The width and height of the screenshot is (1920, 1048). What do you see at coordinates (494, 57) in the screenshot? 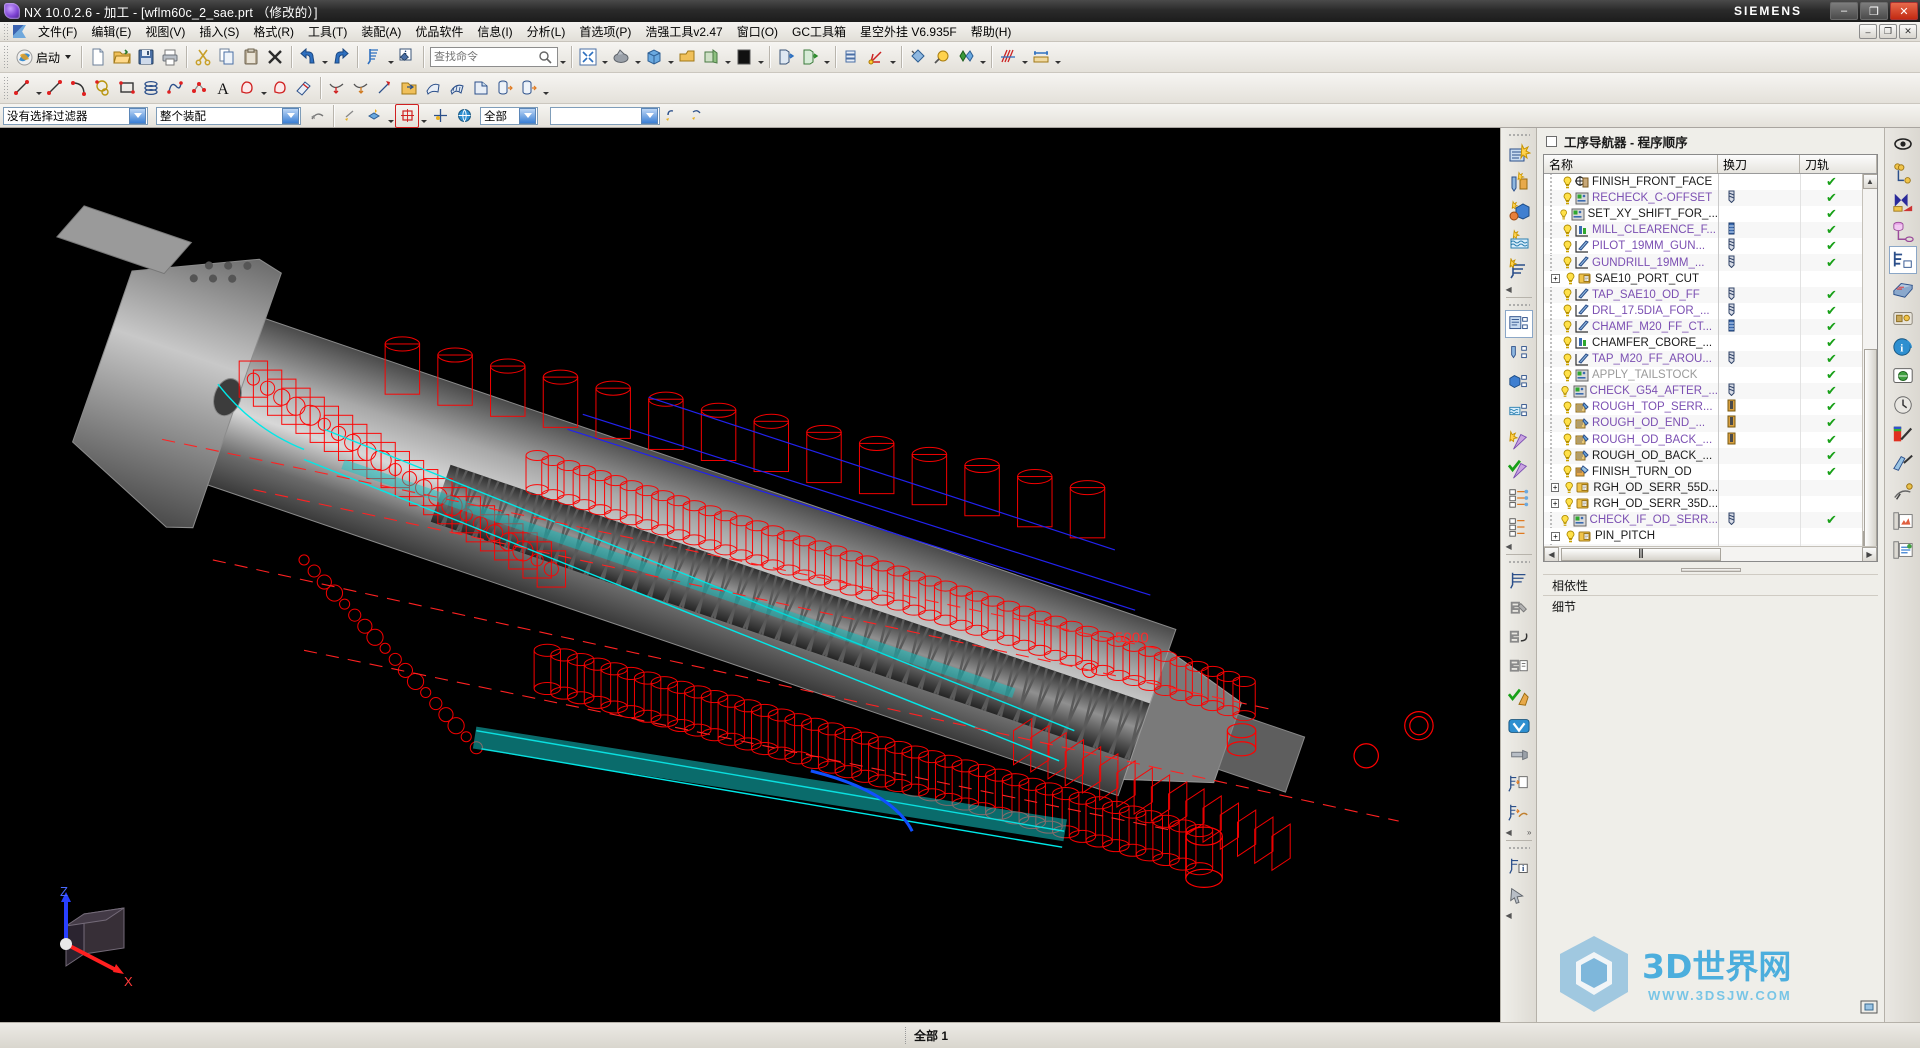
I see `command-search-input` at bounding box center [494, 57].